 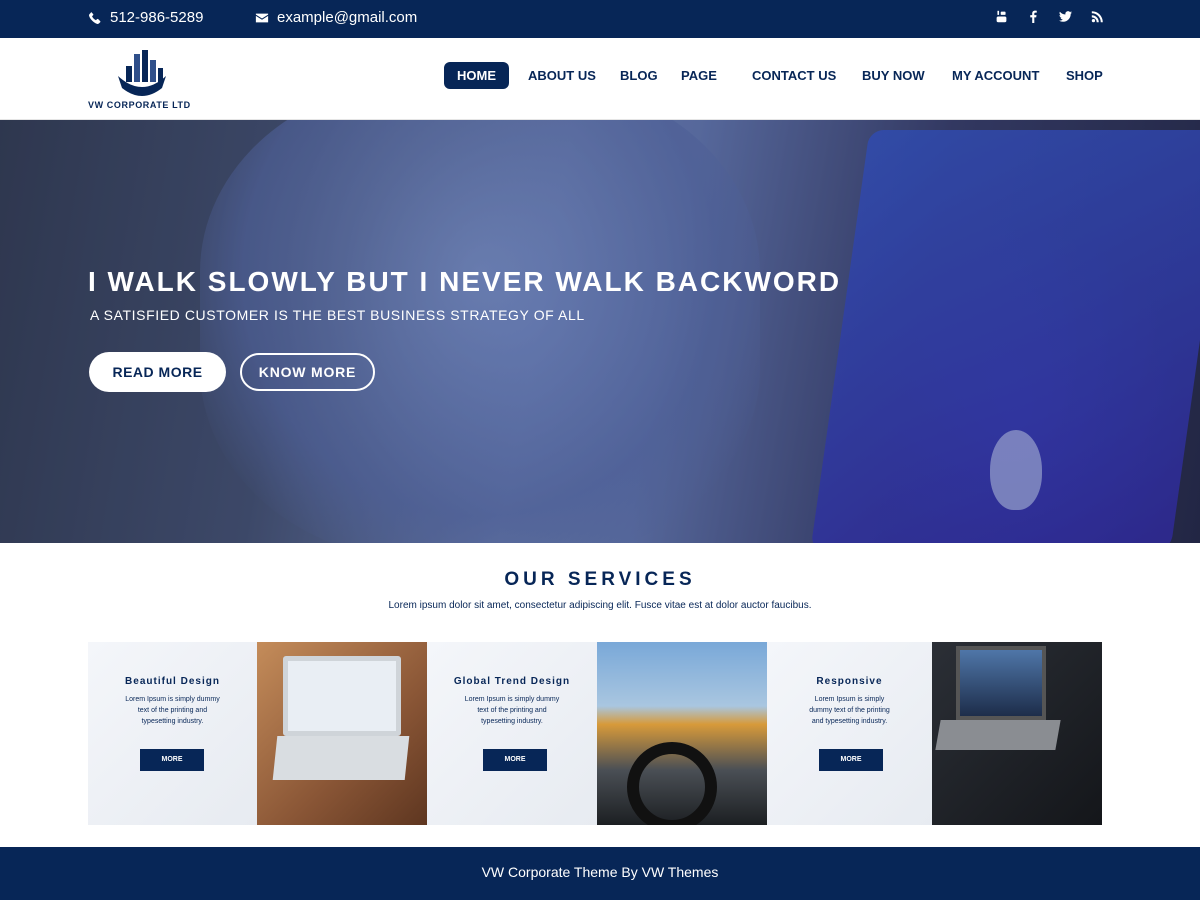 What do you see at coordinates (849, 681) in the screenshot?
I see `service-title: Responsive` at bounding box center [849, 681].